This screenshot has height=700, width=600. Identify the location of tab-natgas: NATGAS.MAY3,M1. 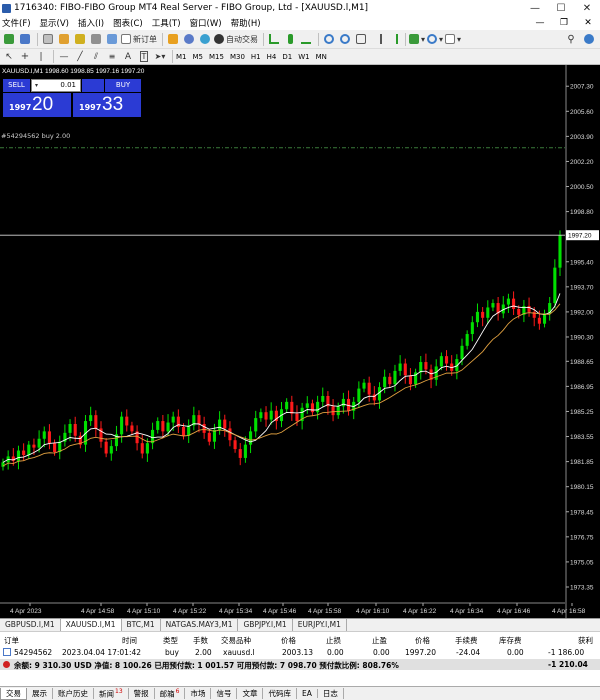
(200, 625).